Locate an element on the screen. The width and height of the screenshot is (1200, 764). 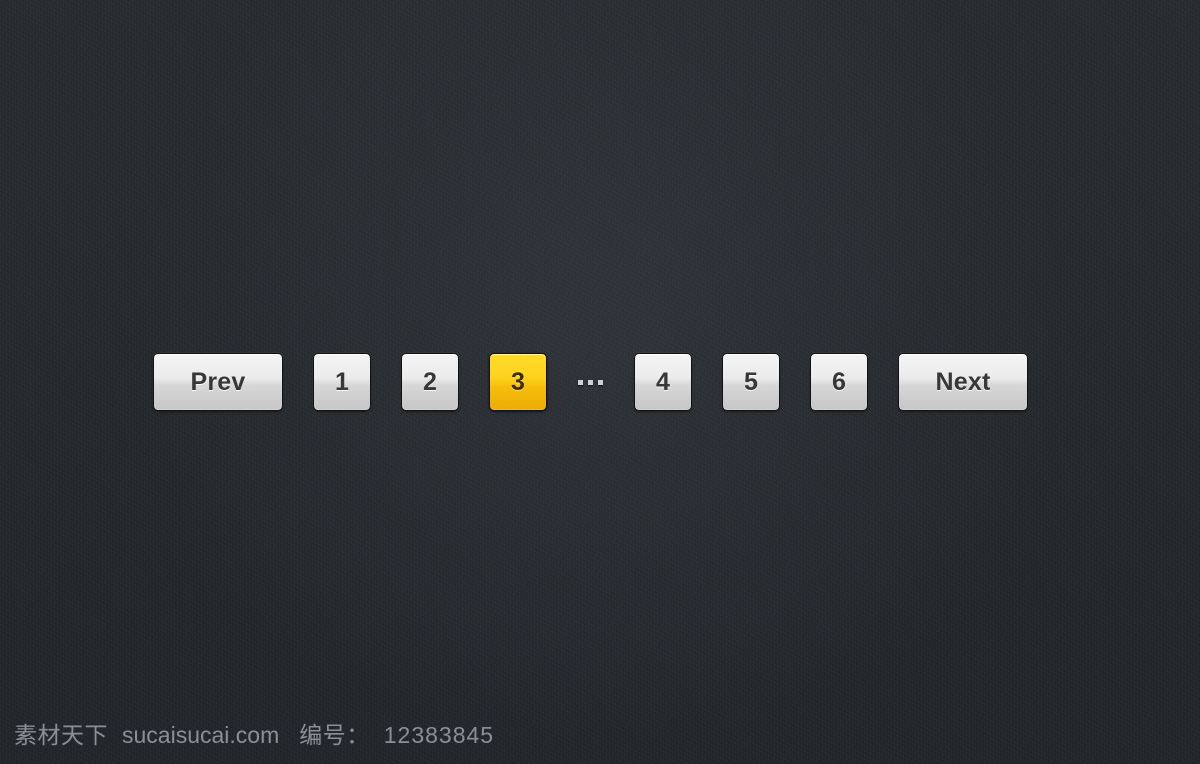
pagination-control: Prev 1 2 3 ... 4 5 6 Next is located at coordinates (590, 382).